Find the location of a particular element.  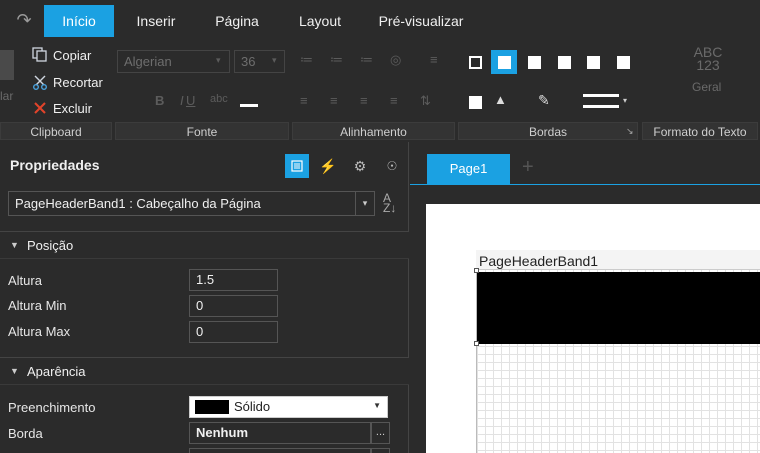

events-button: ⚡ is located at coordinates (328, 166).